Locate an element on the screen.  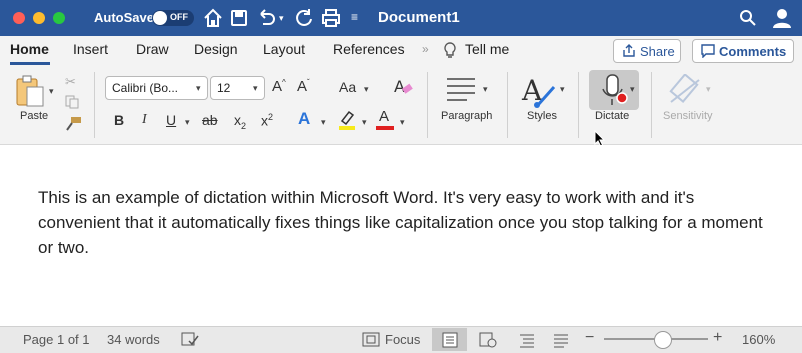
close-window-button is located at coordinates (19, 18).